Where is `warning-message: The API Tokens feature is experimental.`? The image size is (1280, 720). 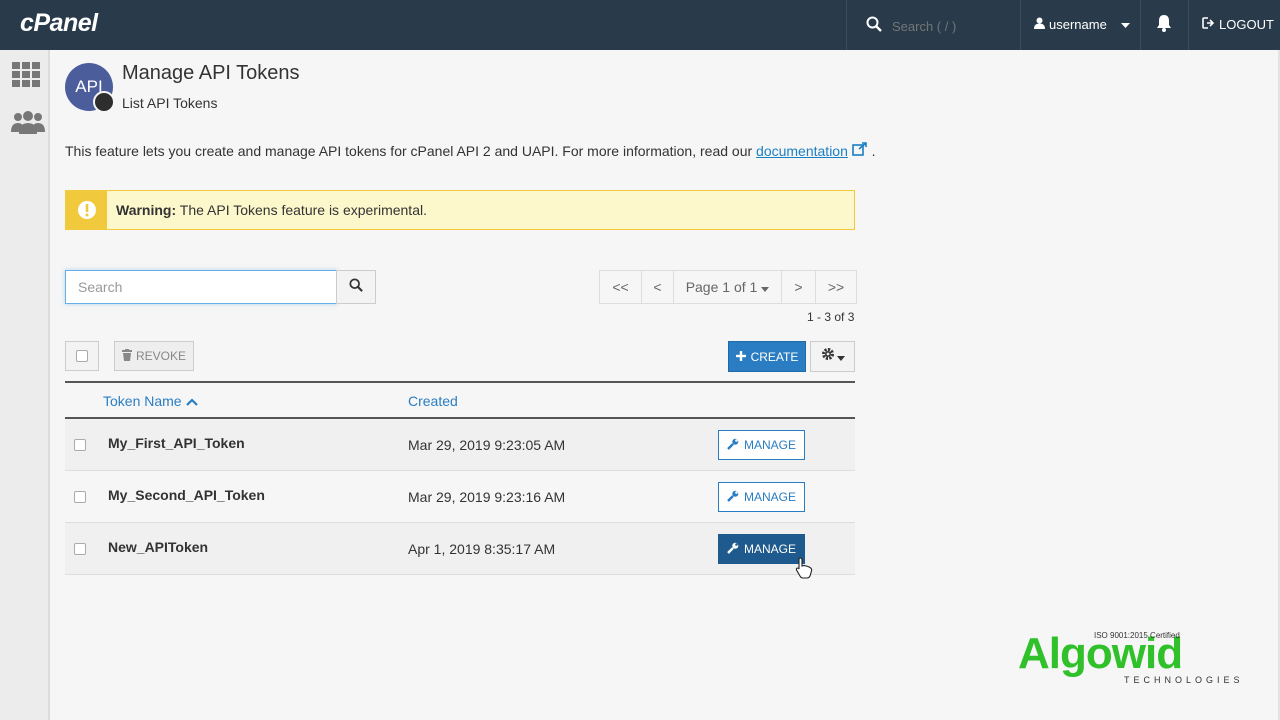
warning-message: The API Tokens feature is experimental. is located at coordinates (301, 210).